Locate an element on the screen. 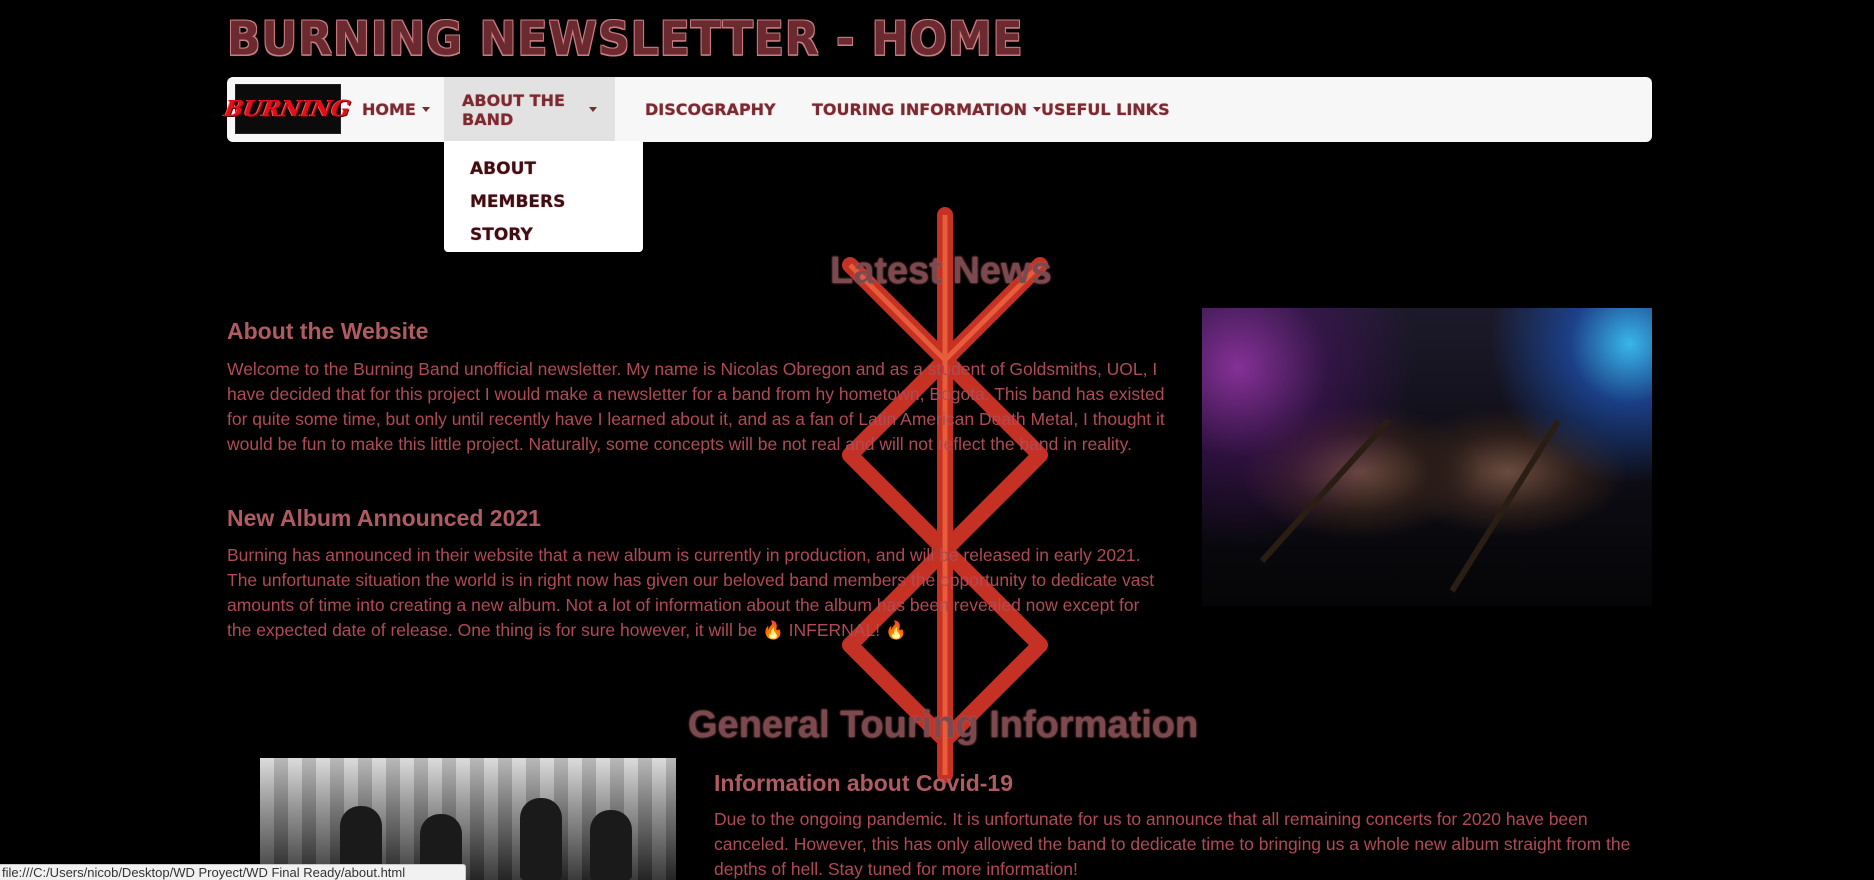  dropdown-item-story: STORY is located at coordinates (543, 235).